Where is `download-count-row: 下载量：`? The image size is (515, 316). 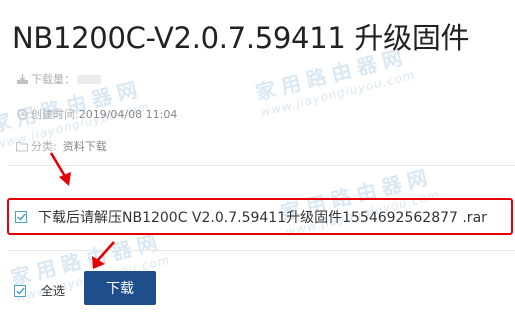
download-count-row: 下载量： is located at coordinates (58, 79).